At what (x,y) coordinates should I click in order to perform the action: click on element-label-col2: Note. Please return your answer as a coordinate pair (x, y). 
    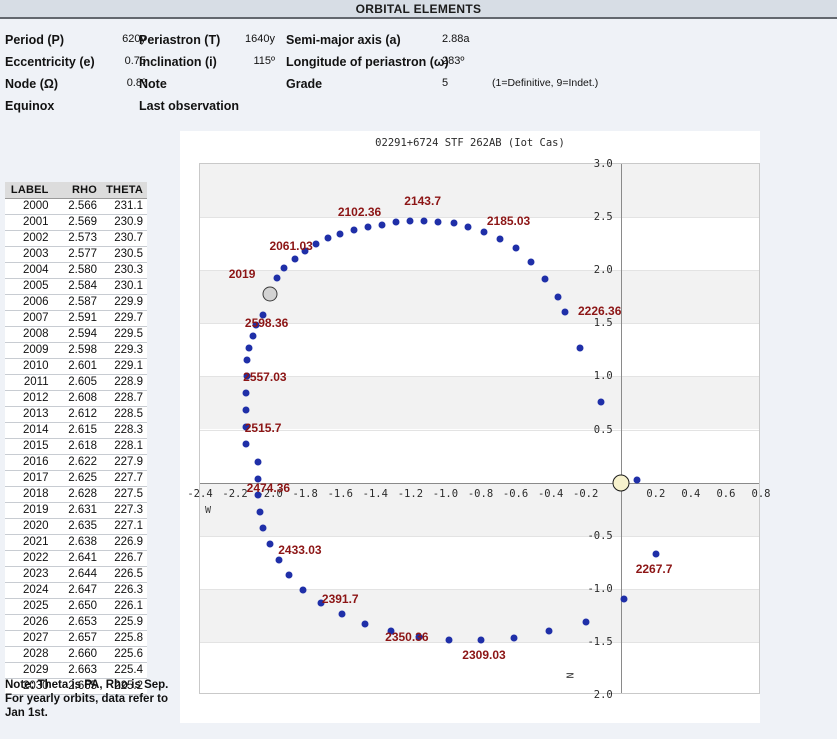
    Looking at the image, I should click on (153, 84).